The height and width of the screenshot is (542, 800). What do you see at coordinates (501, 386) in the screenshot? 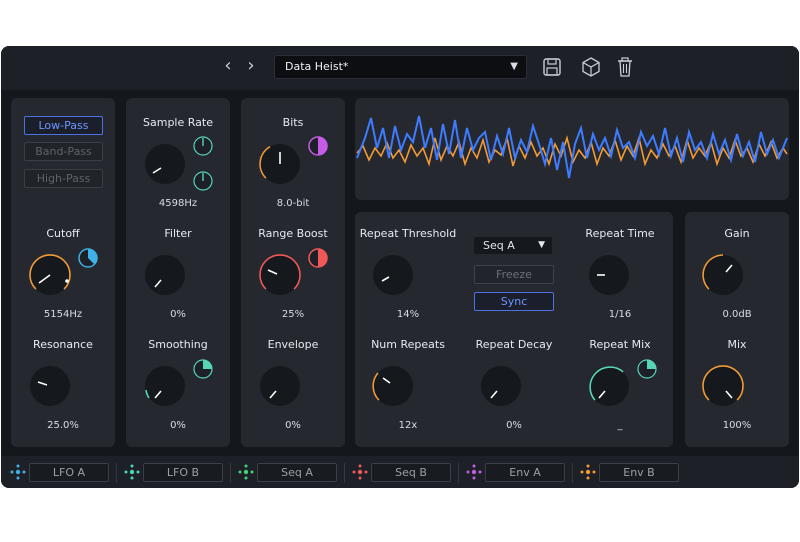
I see `repeat-decay-knob` at bounding box center [501, 386].